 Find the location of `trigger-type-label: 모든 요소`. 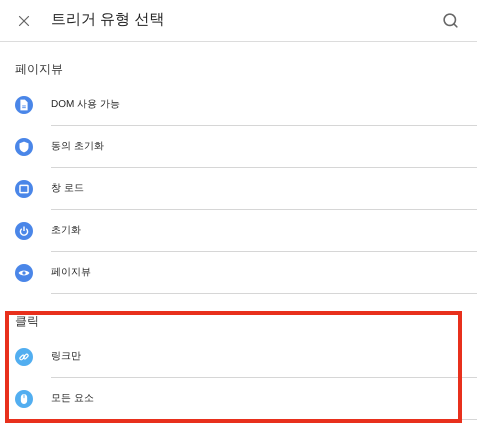

trigger-type-label: 모든 요소 is located at coordinates (72, 399).